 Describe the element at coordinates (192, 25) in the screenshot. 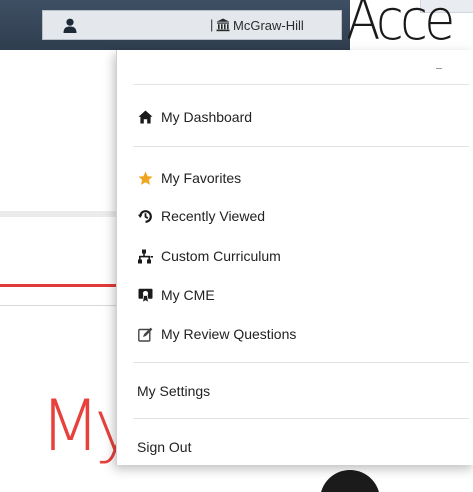

I see `user-menu-toggle: | McGraw-Hill` at that location.